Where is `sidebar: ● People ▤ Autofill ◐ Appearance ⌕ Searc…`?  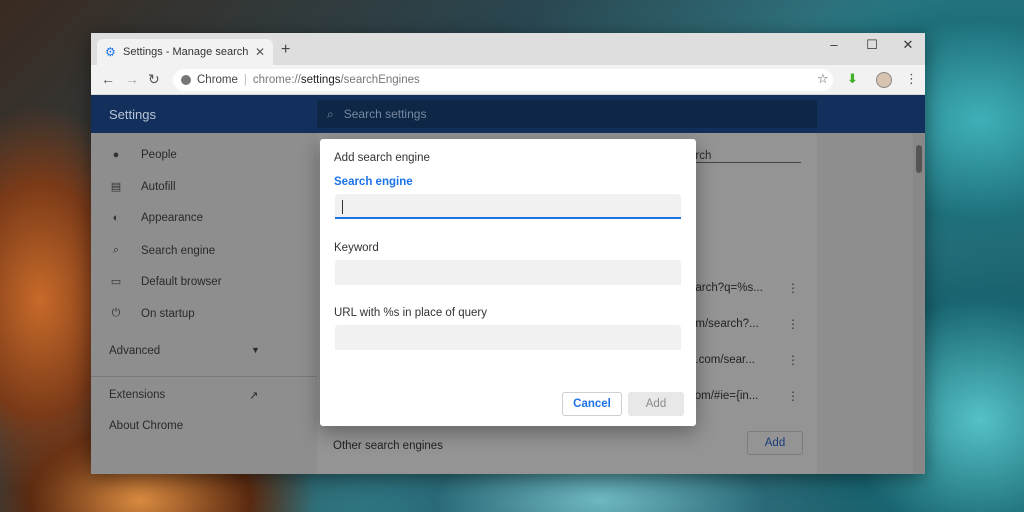
sidebar: ● People ▤ Autofill ◐ Appearance ⌕ Searc… is located at coordinates (204, 303).